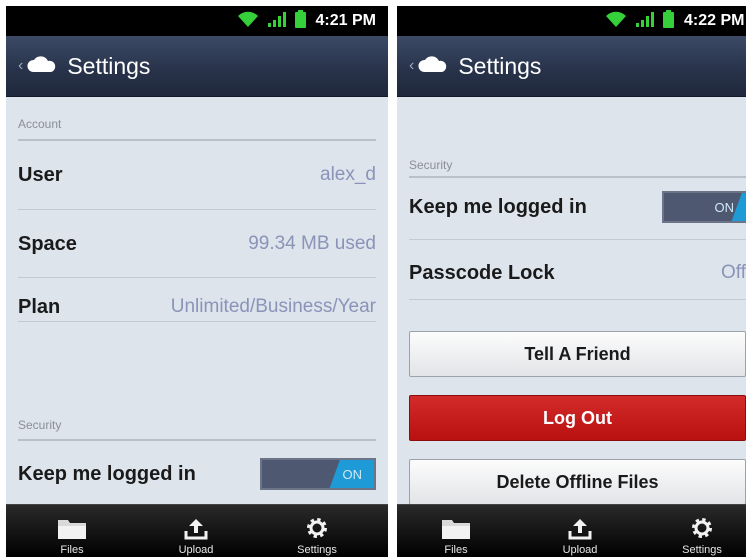 The image size is (746, 557). Describe the element at coordinates (312, 243) in the screenshot. I see `space-value: 99.34 MB used` at that location.